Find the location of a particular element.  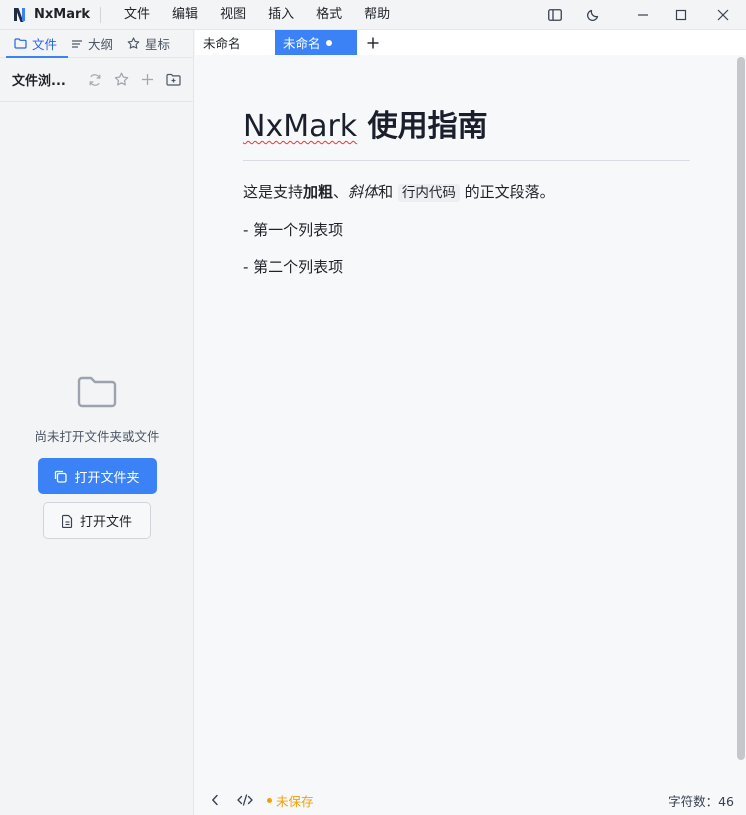

paragraph-text: 和 is located at coordinates (388, 192).